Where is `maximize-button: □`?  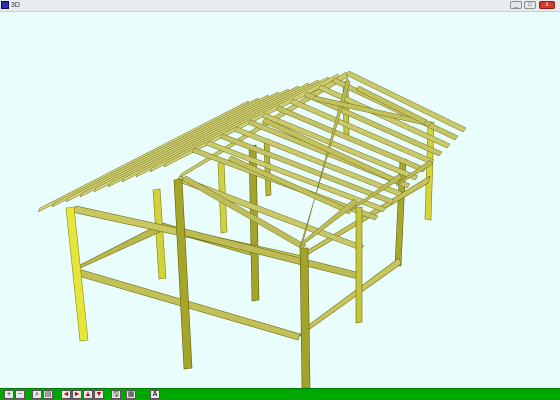 maximize-button: □ is located at coordinates (530, 5).